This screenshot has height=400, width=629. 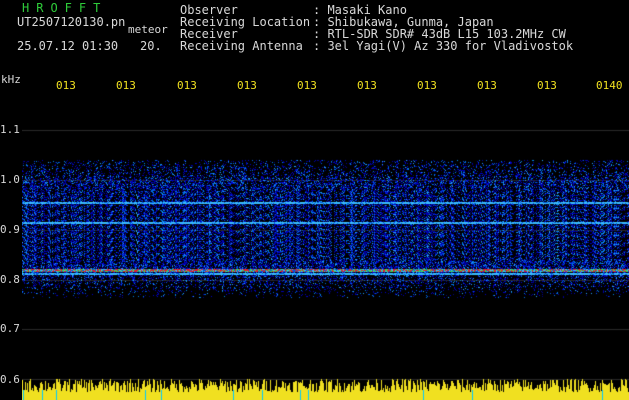 I want to click on date-time-suffix: 20., so click(x=151, y=46).